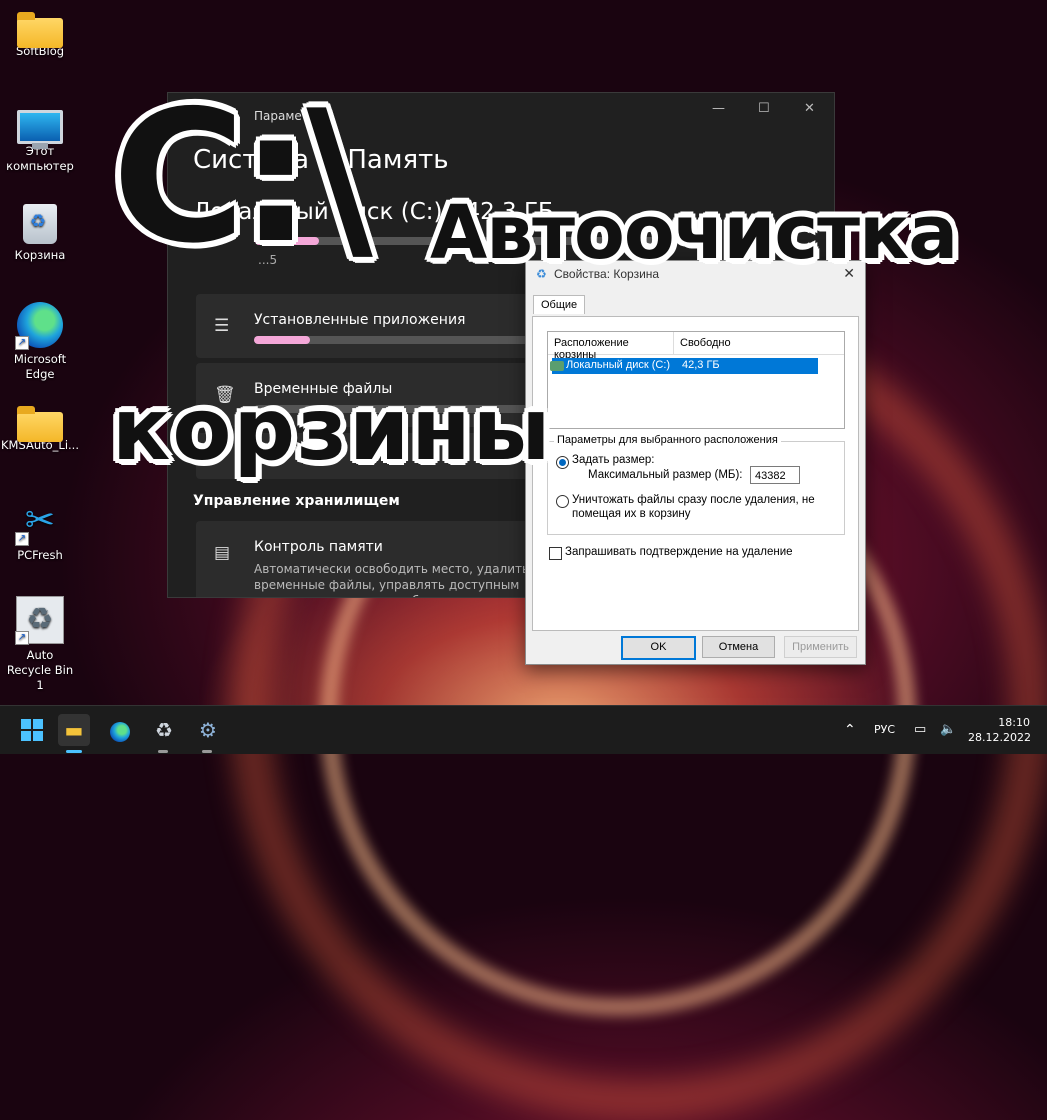 The image size is (1047, 1120). I want to click on ok-button: OK, so click(658, 648).